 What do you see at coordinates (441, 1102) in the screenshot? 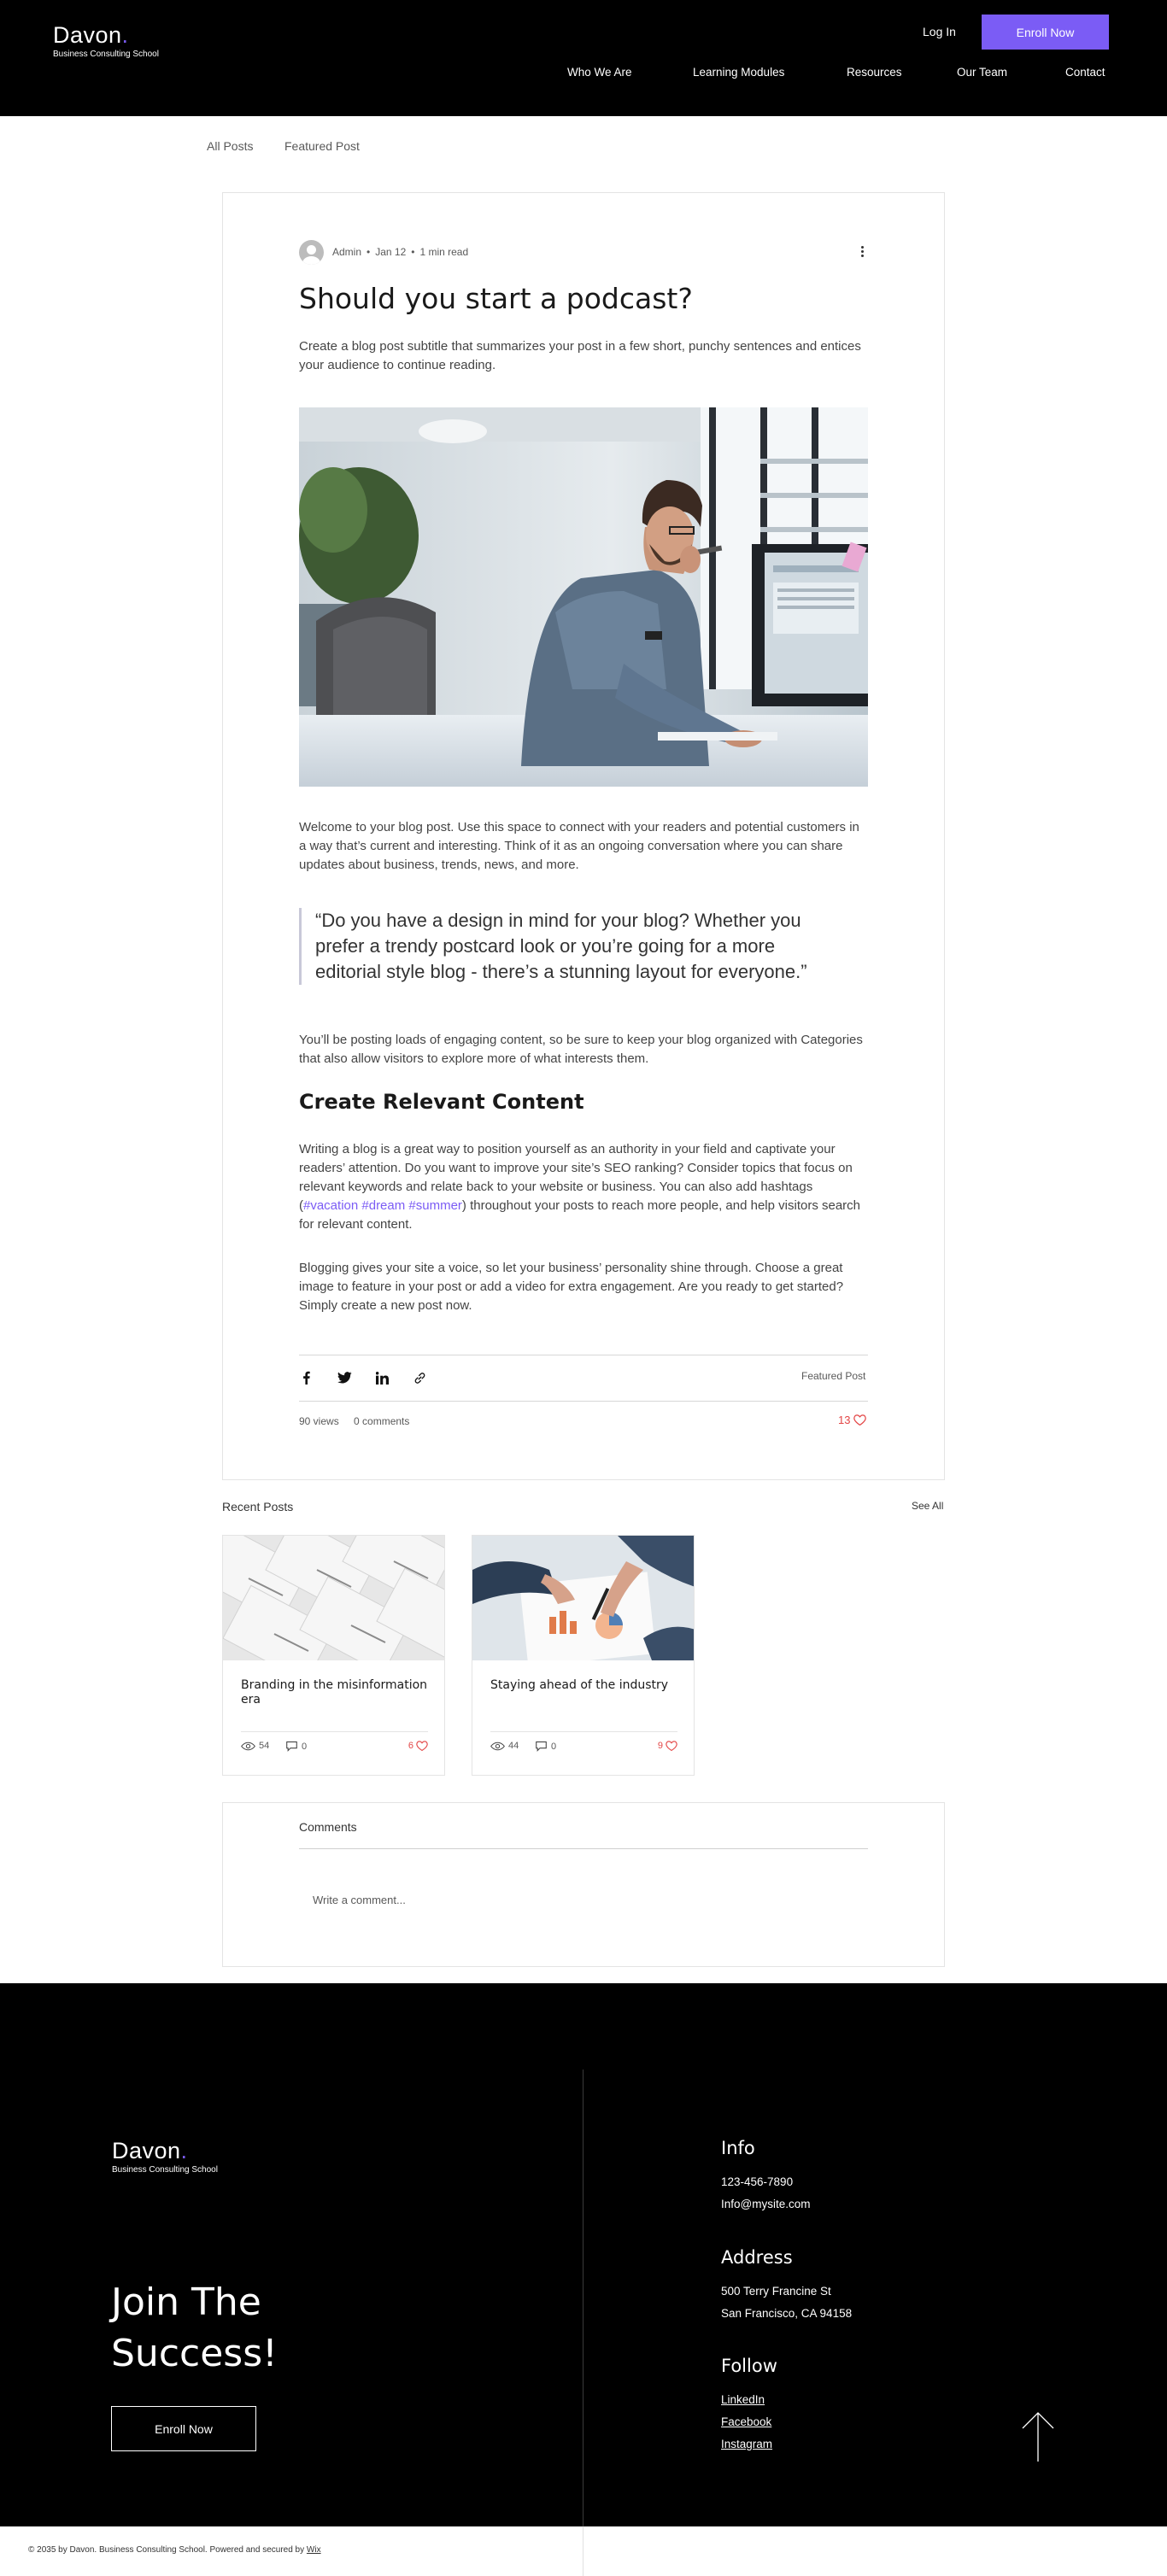
I see `section-heading: Create Relevant Content` at bounding box center [441, 1102].